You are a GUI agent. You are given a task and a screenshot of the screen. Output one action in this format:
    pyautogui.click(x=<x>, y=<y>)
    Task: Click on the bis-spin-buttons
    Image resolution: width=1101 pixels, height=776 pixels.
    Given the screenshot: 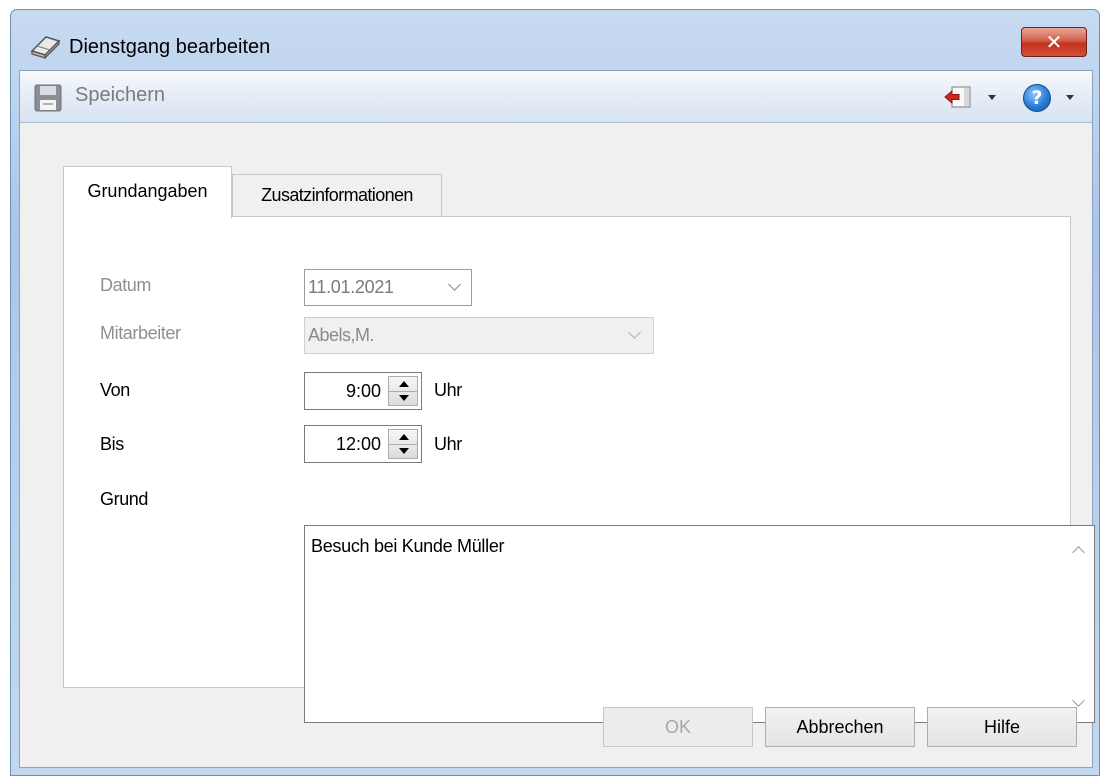 What is the action you would take?
    pyautogui.click(x=403, y=444)
    